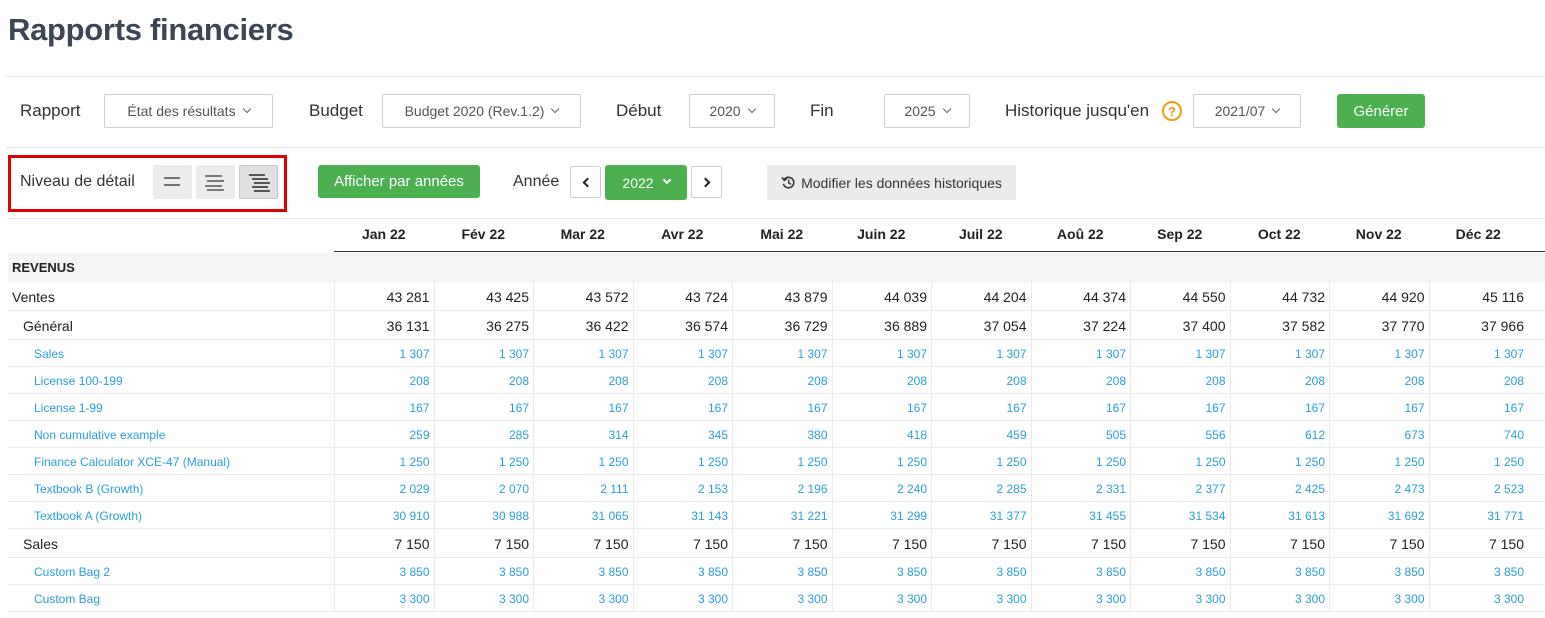 The image size is (1545, 618). I want to click on edit-history-button: Modifier les données historiques, so click(891, 182).